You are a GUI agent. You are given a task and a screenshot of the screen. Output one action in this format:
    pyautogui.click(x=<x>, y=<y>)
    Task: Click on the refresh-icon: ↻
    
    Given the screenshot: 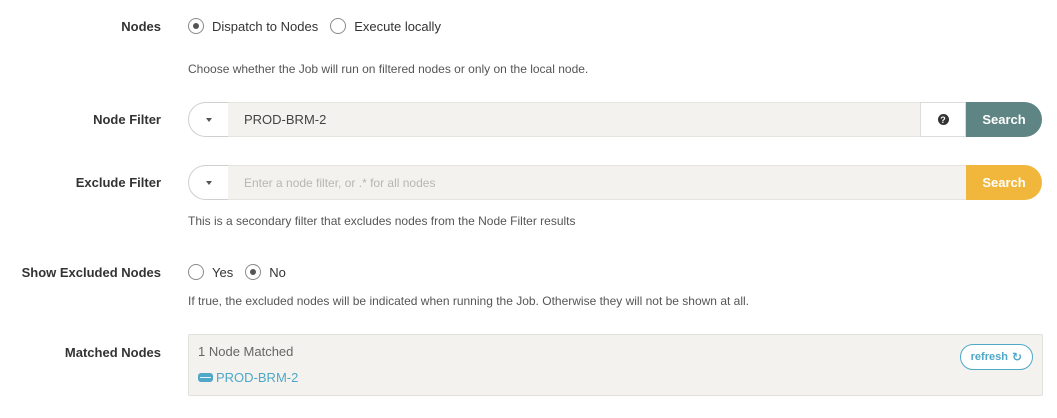 What is the action you would take?
    pyautogui.click(x=1016, y=357)
    